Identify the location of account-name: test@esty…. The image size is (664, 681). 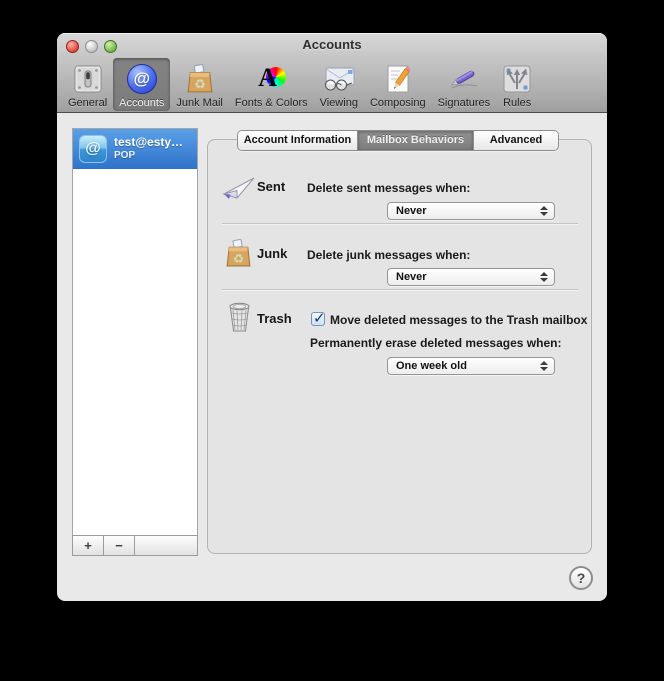
(149, 143).